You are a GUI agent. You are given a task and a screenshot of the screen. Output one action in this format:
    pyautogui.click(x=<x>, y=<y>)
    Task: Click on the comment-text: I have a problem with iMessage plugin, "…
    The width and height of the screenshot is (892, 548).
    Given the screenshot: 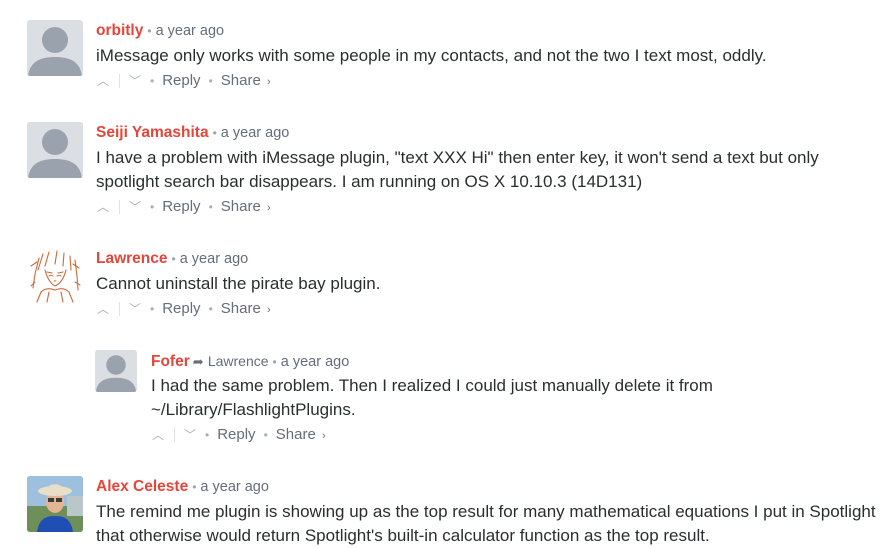 What is the action you would take?
    pyautogui.click(x=457, y=169)
    